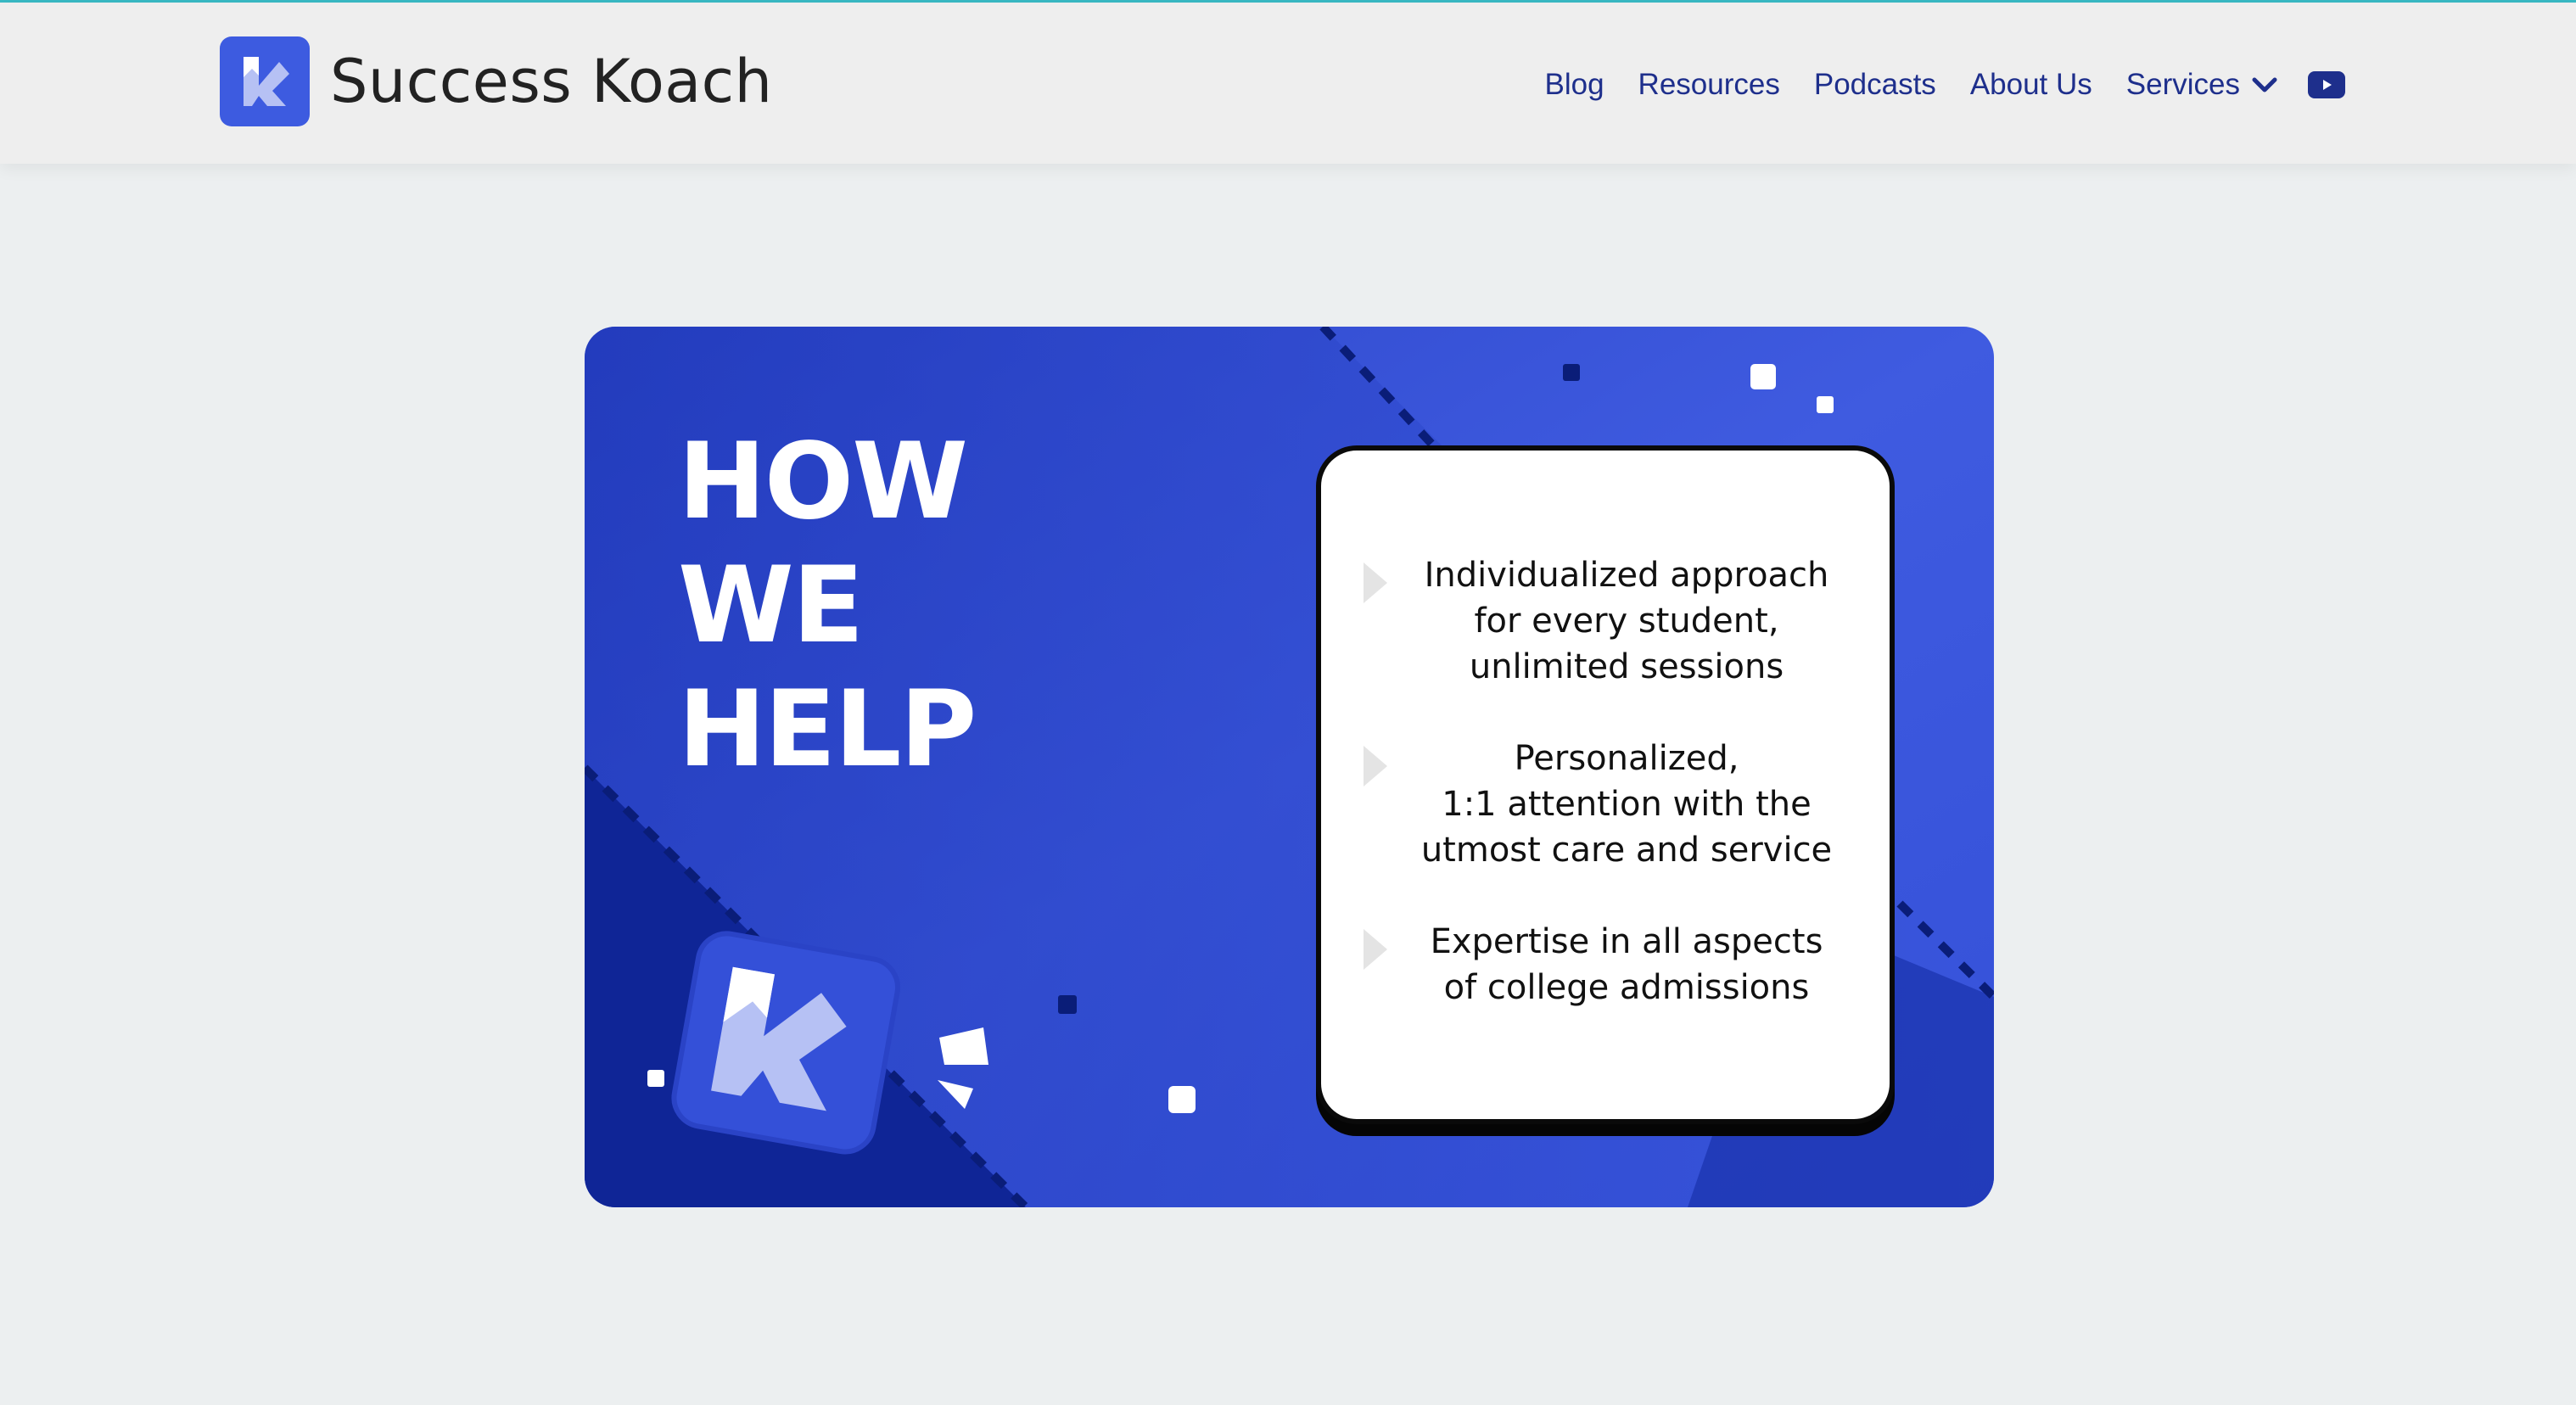 Image resolution: width=2576 pixels, height=1405 pixels. I want to click on nav-podcasts-link: Podcasts, so click(1875, 85).